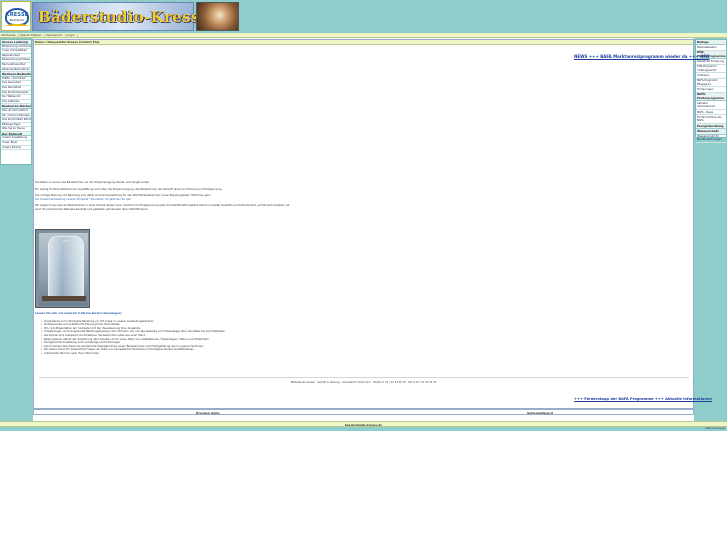 The height and width of the screenshot is (545, 727). What do you see at coordinates (8, 35) in the screenshot?
I see `top-nav-home: Startseite` at bounding box center [8, 35].